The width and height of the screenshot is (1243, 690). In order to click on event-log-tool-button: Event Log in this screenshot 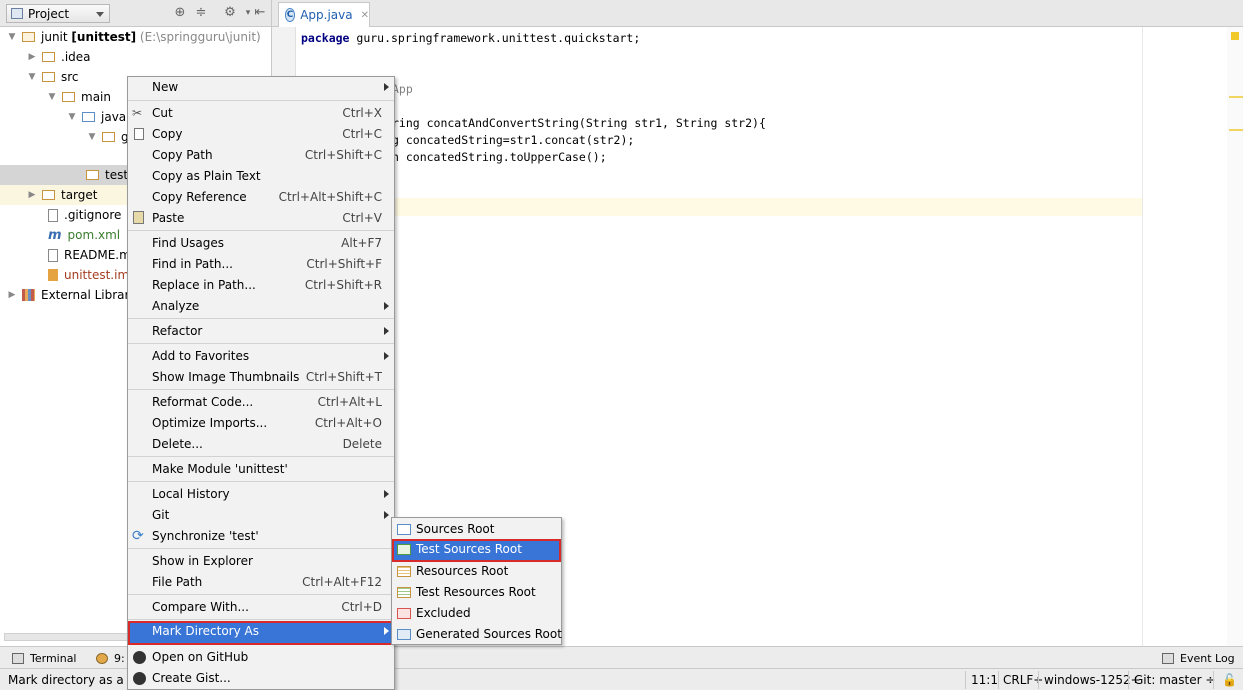, I will do `click(1198, 658)`.